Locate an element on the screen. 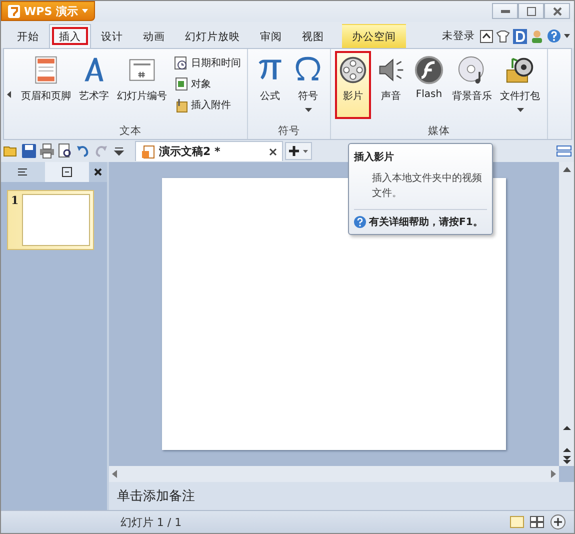 This screenshot has width=575, height=534. print-preview-icon is located at coordinates (65, 151).